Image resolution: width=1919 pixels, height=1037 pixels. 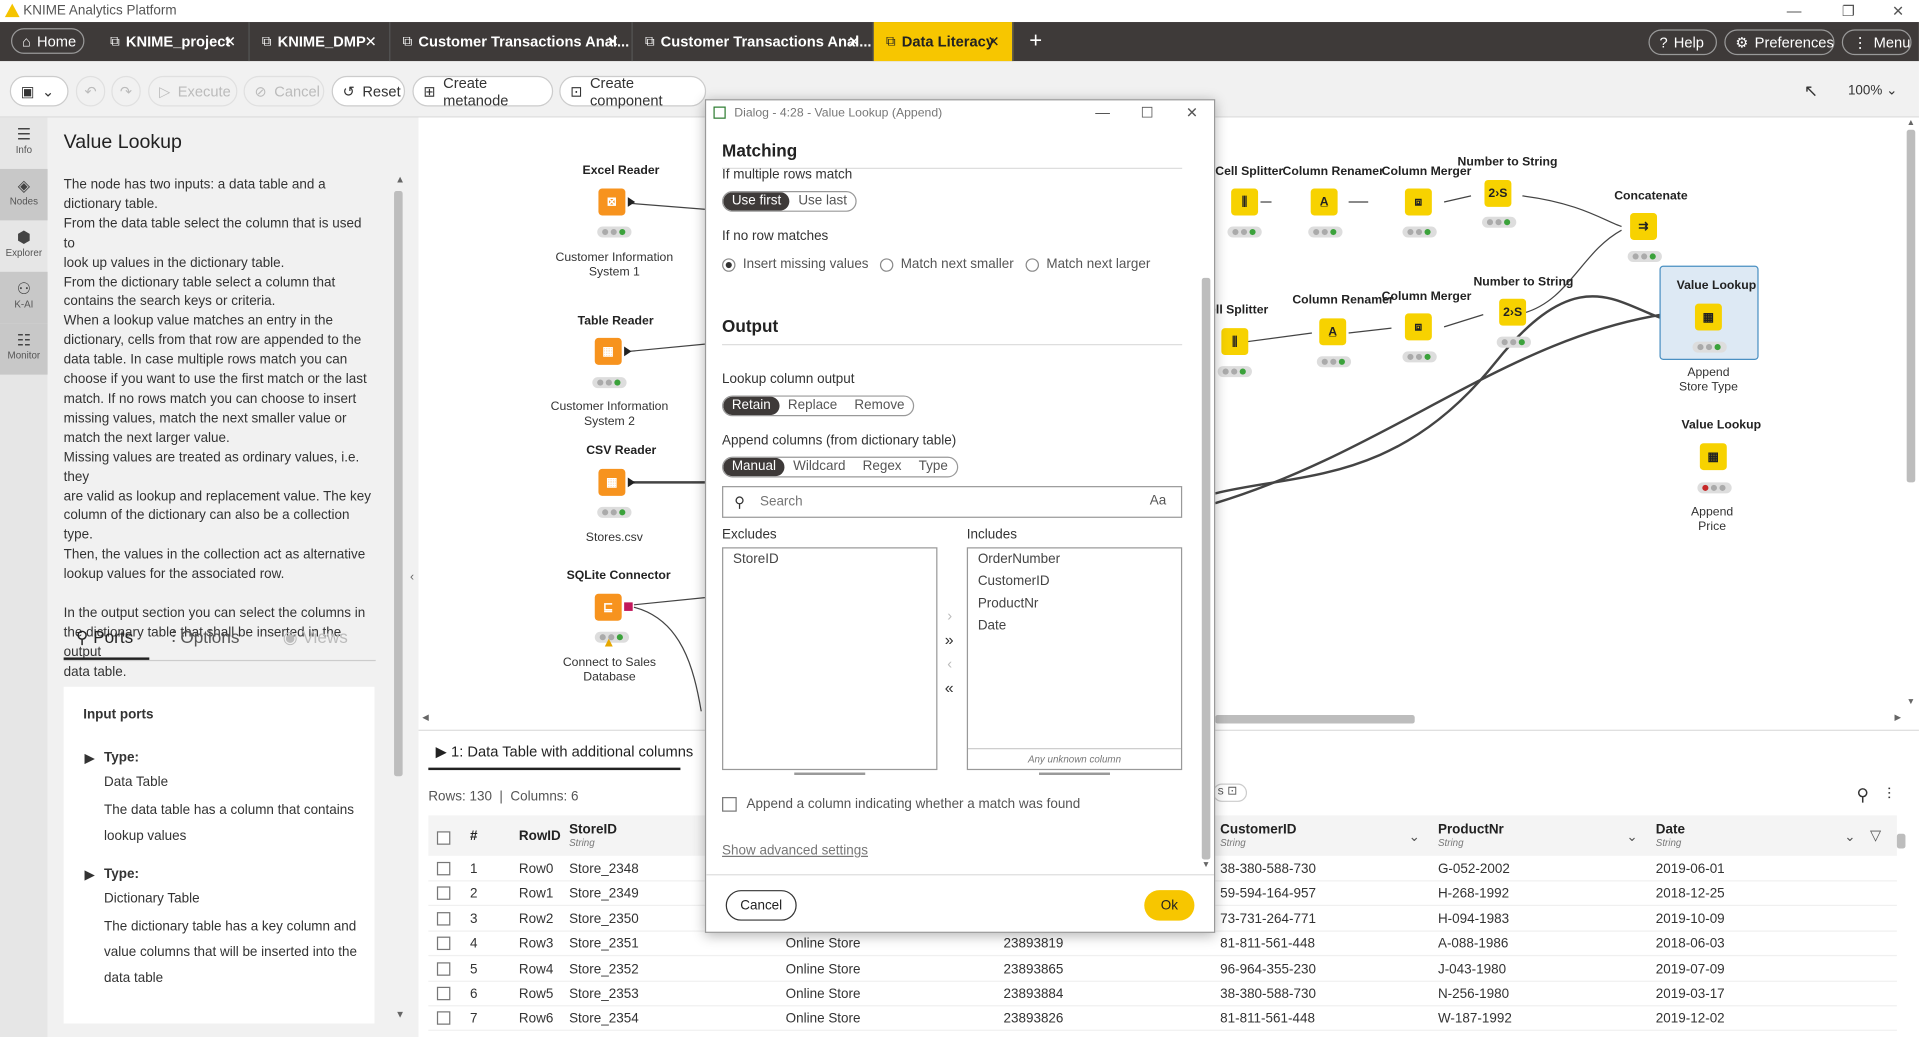 I want to click on wildcard-option: Wildcard, so click(x=820, y=467).